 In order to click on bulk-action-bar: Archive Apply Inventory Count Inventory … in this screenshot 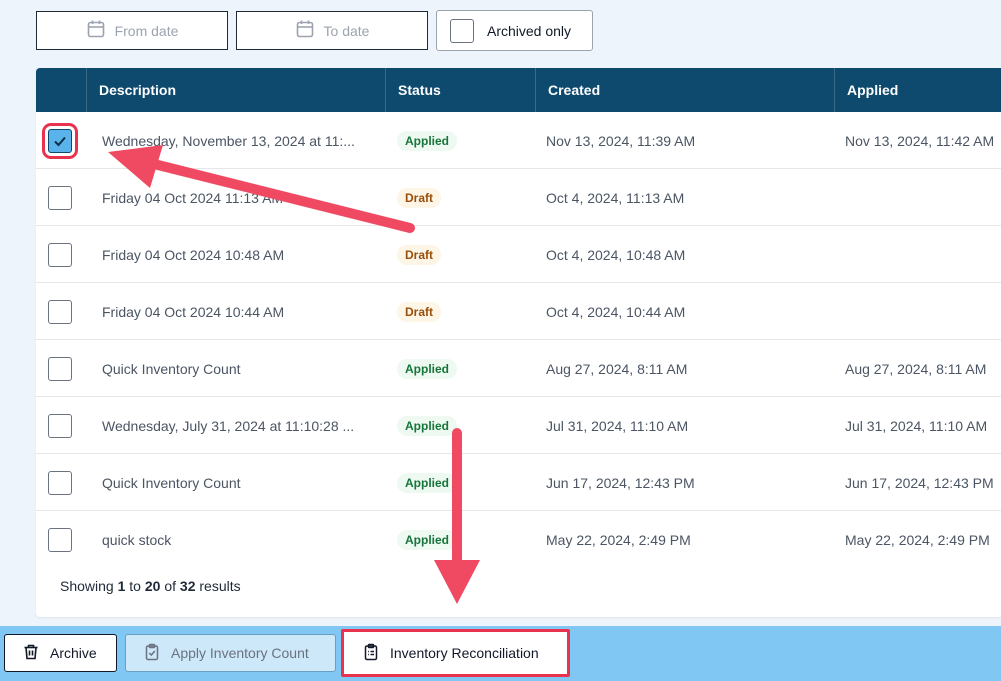, I will do `click(500, 653)`.